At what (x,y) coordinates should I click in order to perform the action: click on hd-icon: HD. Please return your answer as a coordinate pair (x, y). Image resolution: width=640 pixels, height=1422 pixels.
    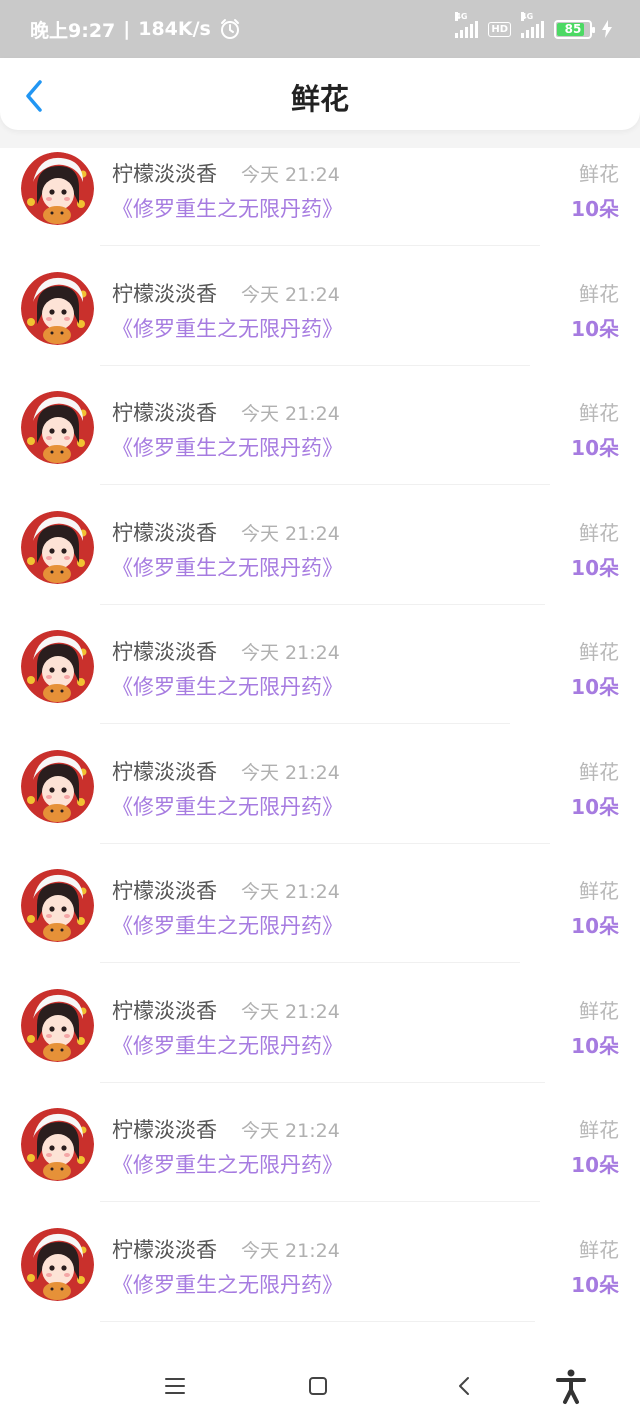
    Looking at the image, I should click on (499, 29).